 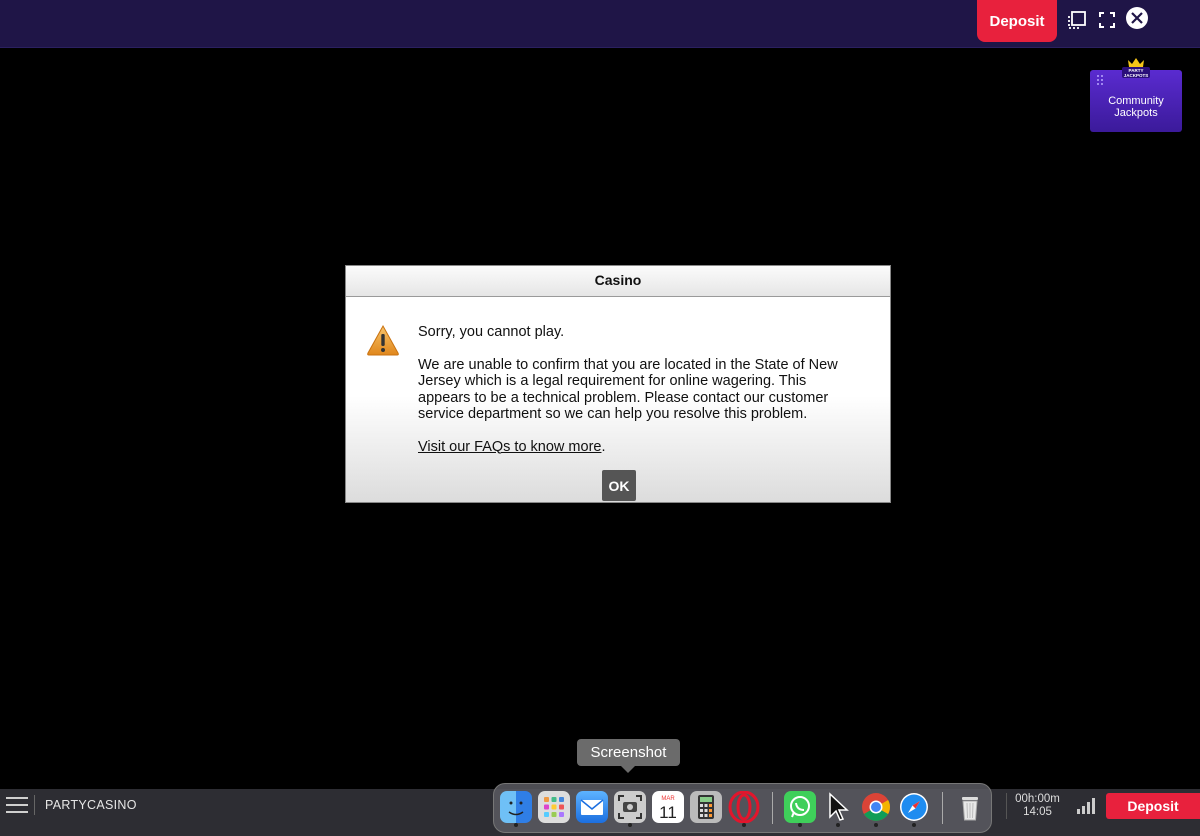 What do you see at coordinates (491, 332) in the screenshot?
I see `error-heading: Sorry, you cannot play.` at bounding box center [491, 332].